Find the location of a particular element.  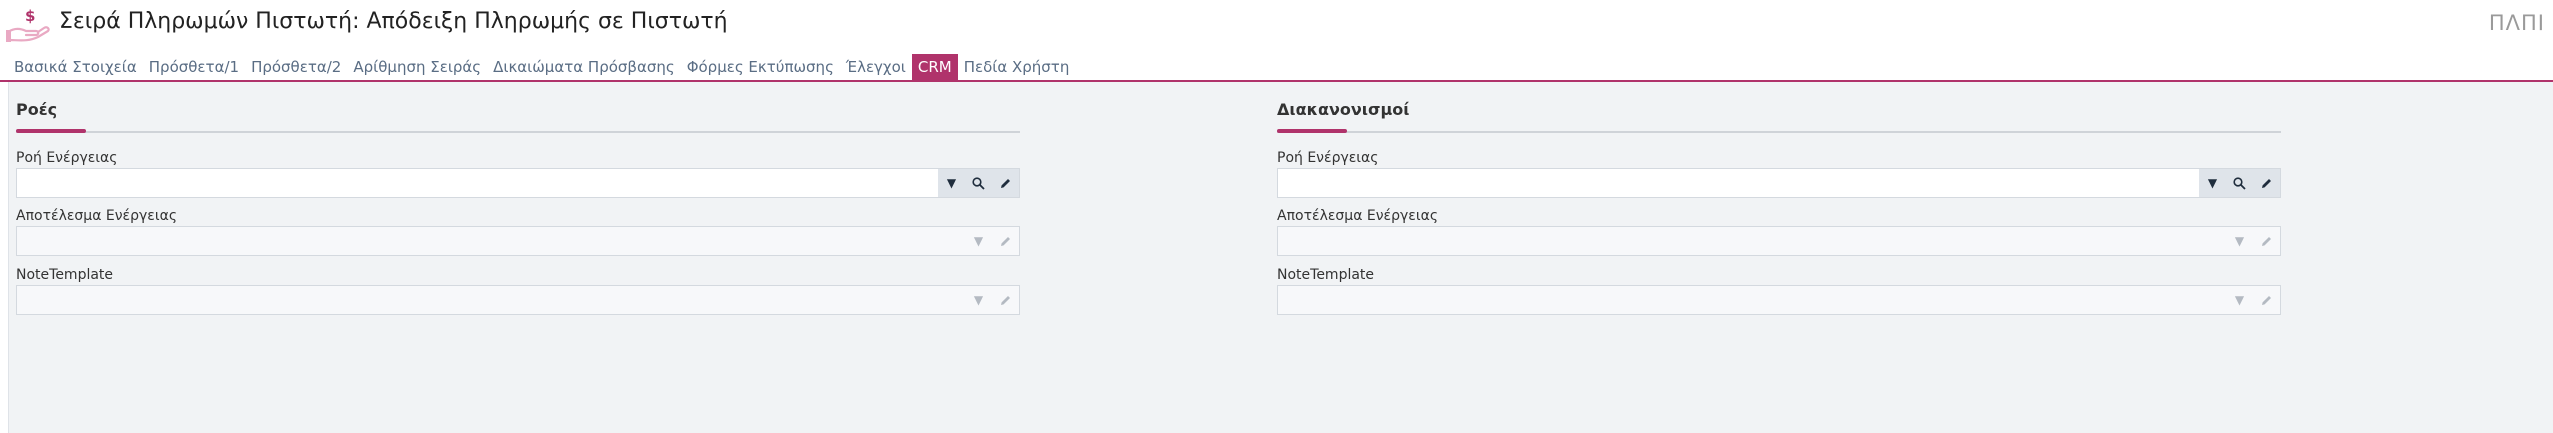

tab-series-numbering: Αρίθμηση Σειράς is located at coordinates (417, 67).